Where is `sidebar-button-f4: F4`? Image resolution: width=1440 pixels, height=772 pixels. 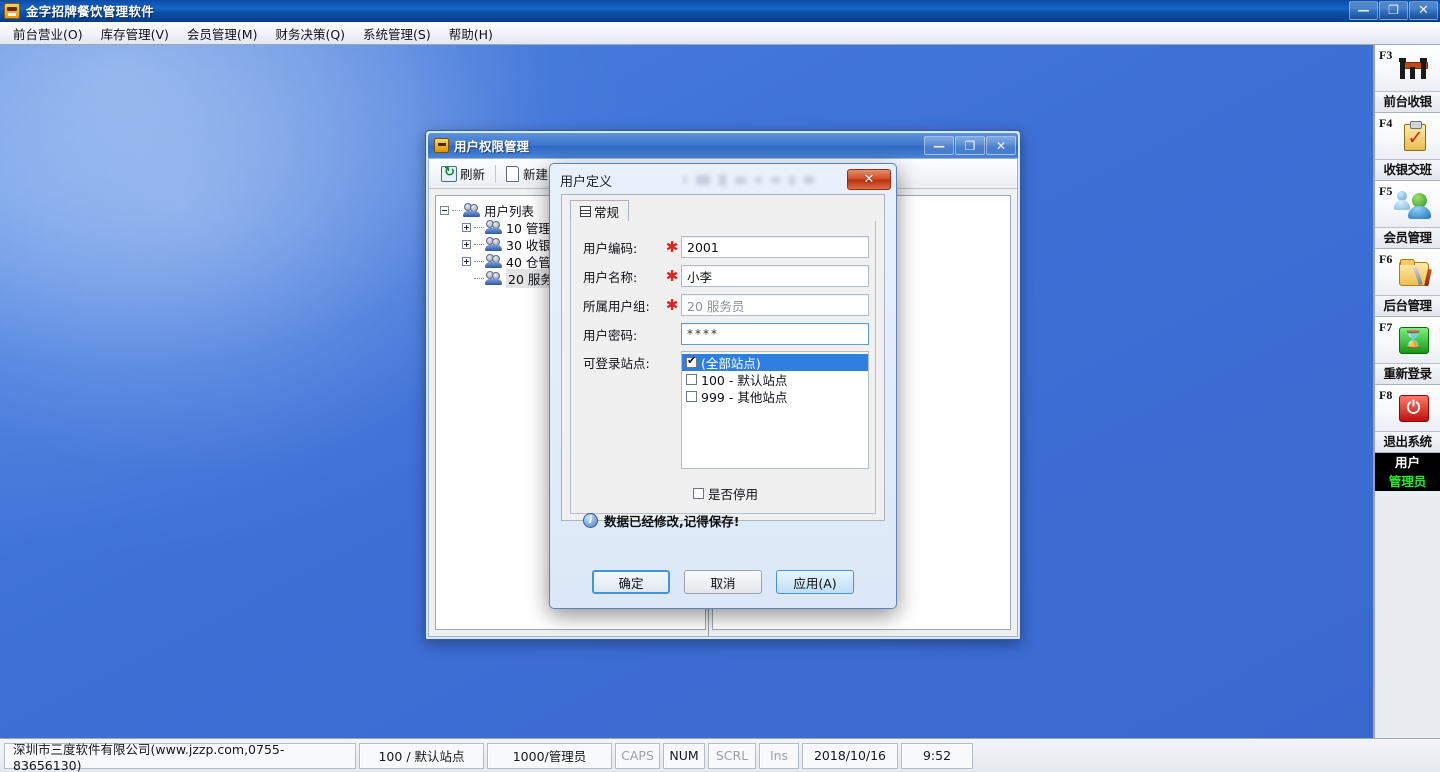
sidebar-button-f4: F4 is located at coordinates (1407, 136).